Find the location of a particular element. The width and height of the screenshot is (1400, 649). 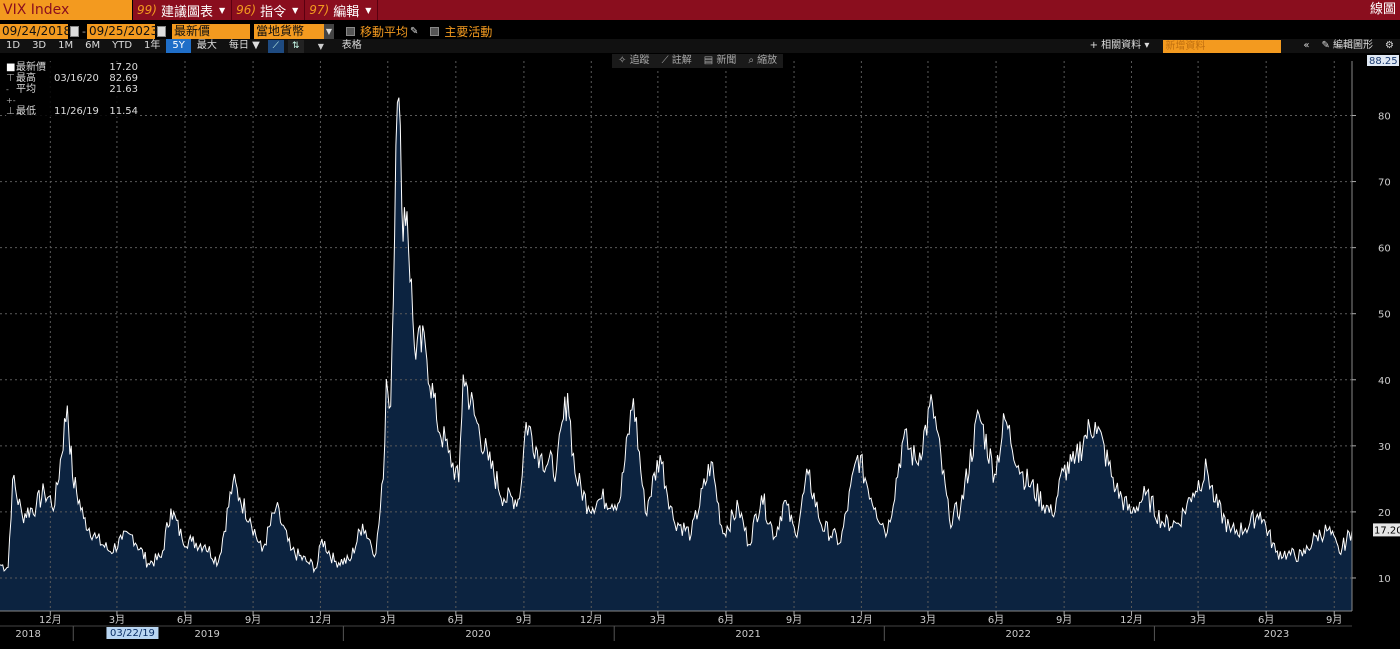

related-data-button: + 相關資料 ▾ is located at coordinates (1120, 46).